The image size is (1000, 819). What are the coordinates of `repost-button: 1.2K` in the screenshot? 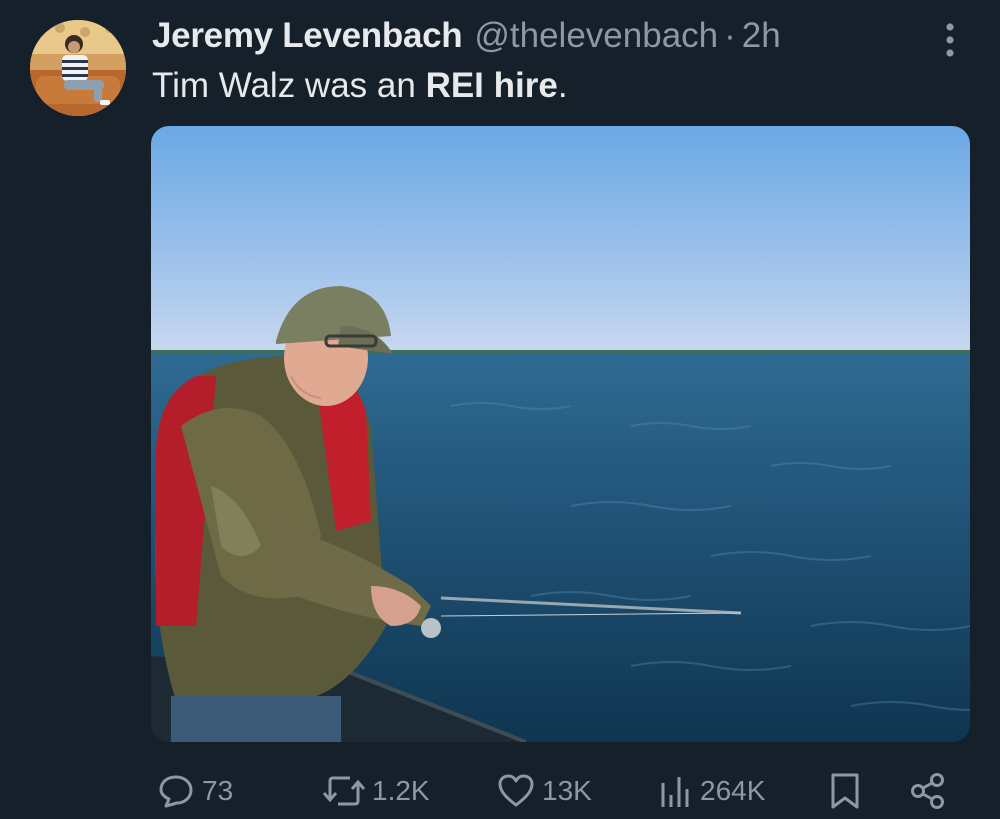 It's located at (376, 791).